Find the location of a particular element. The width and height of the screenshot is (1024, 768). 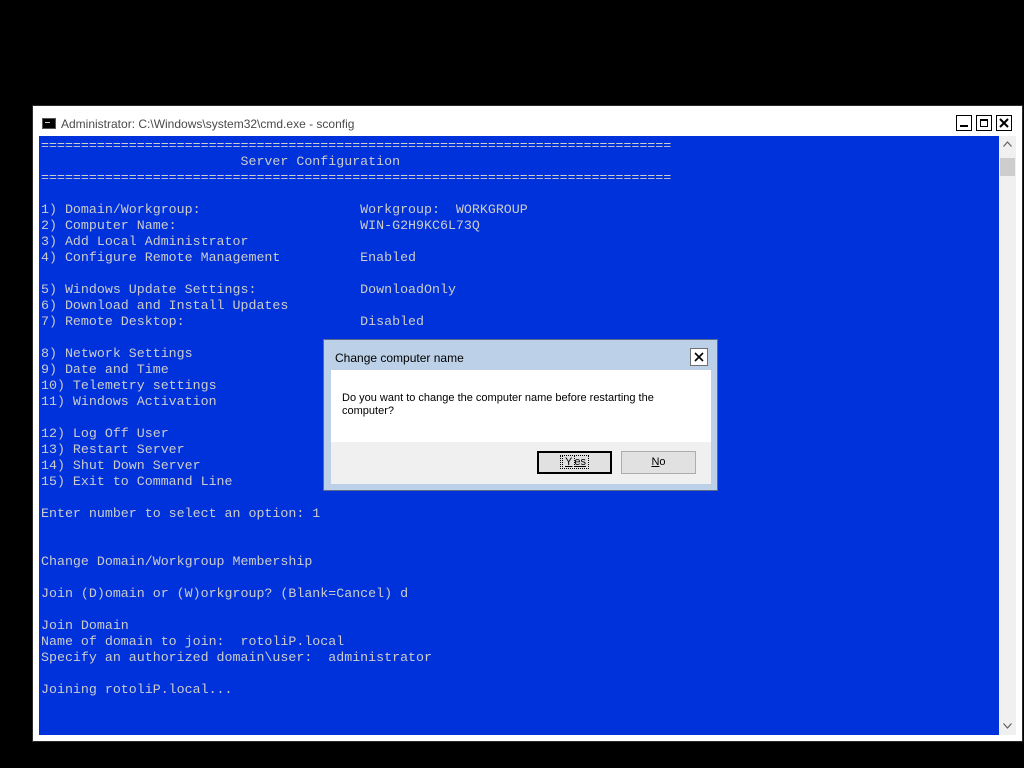

console-line: Enter number to select an option: 1 is located at coordinates (181, 513).